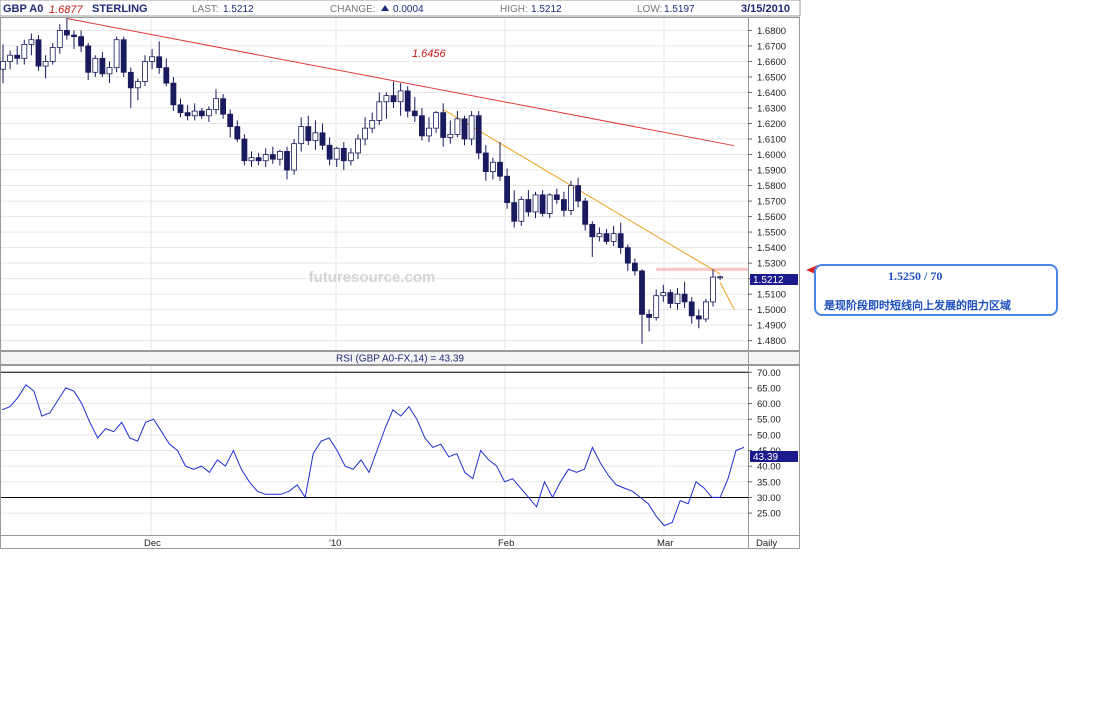 Image resolution: width=1096 pixels, height=716 pixels. What do you see at coordinates (353, 9) in the screenshot?
I see `change-label: CHANGE:` at bounding box center [353, 9].